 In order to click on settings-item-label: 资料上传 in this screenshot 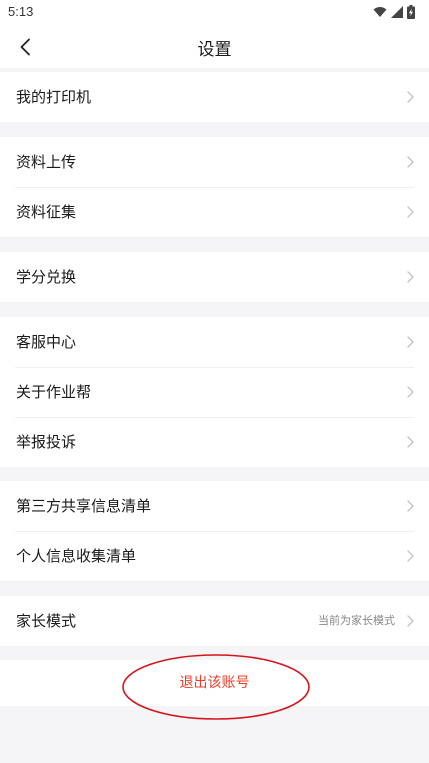, I will do `click(46, 162)`.